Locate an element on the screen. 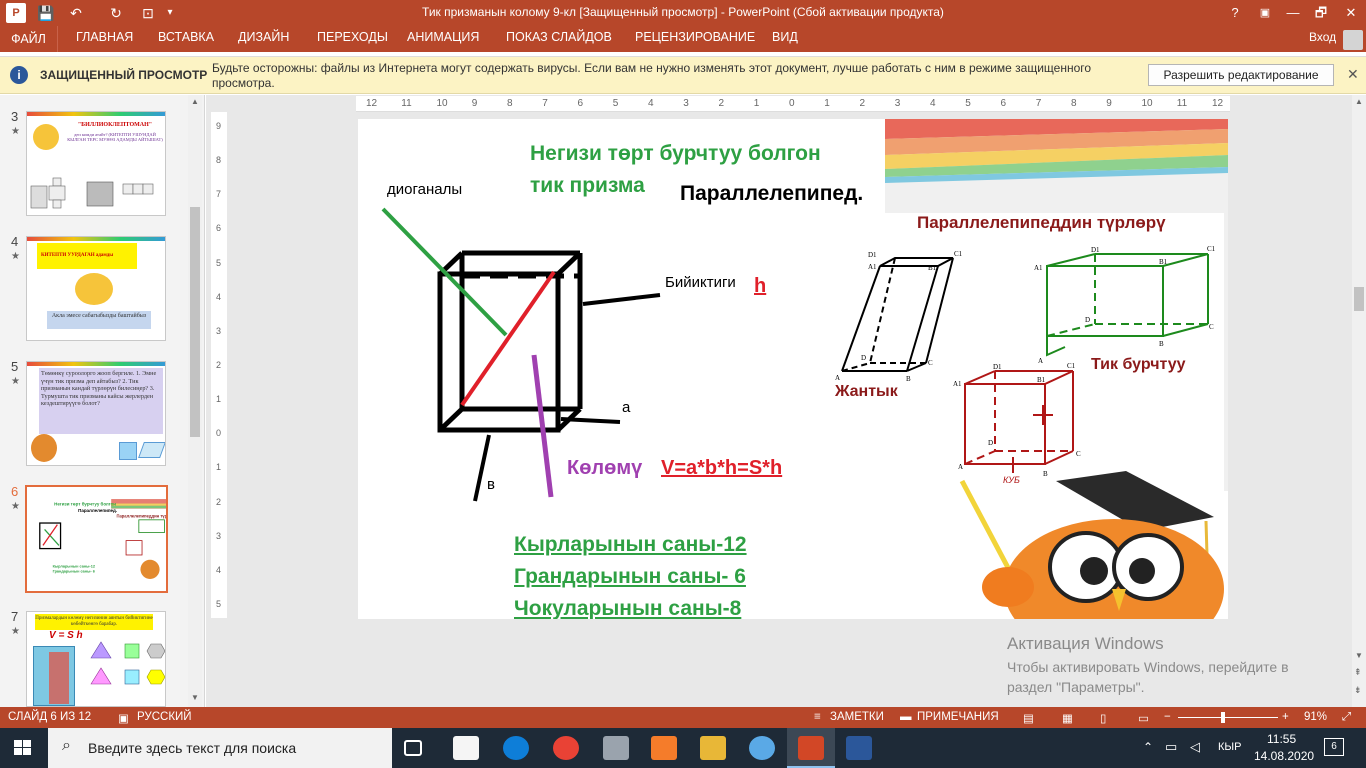 This screenshot has height=768, width=1366. ribbon-display-options-icon: ▣ is located at coordinates (1265, 13).